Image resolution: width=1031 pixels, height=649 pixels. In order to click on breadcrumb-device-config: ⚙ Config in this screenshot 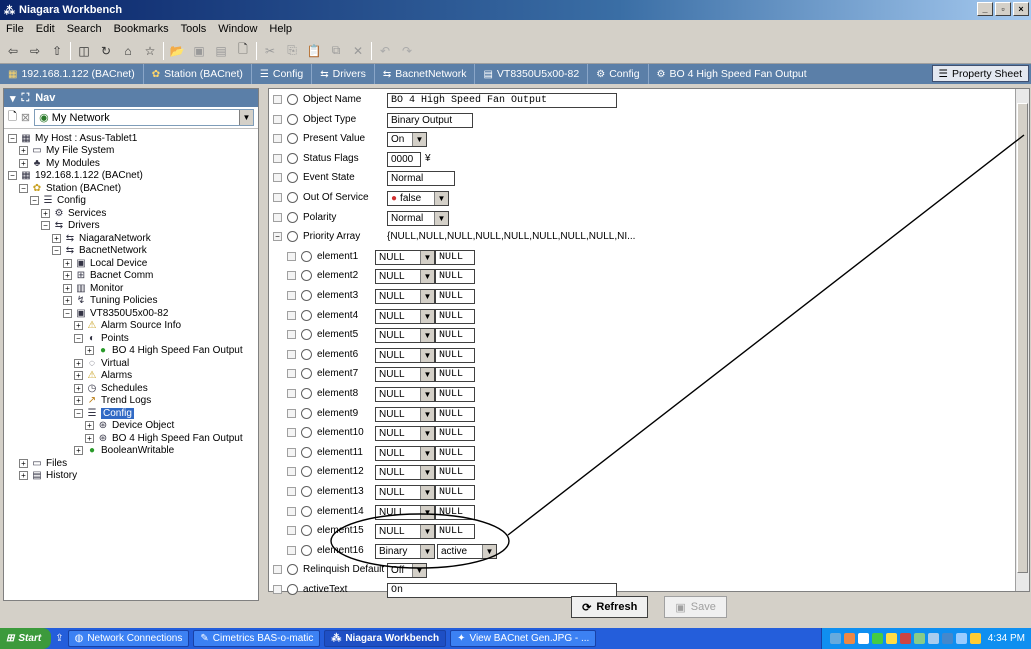, I will do `click(618, 74)`.